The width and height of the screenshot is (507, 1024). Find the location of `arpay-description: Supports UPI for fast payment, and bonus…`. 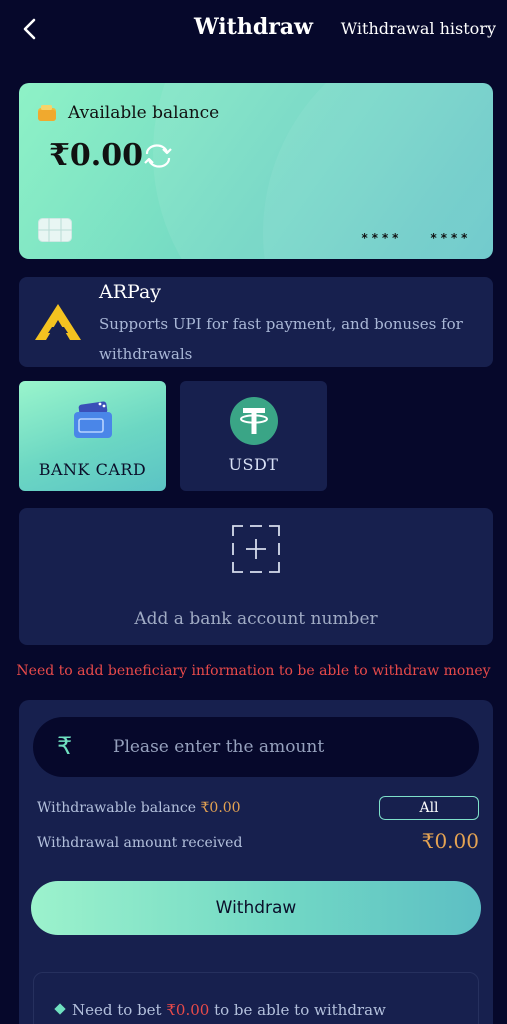

arpay-description: Supports UPI for fast payment, and bonus… is located at coordinates (281, 339).